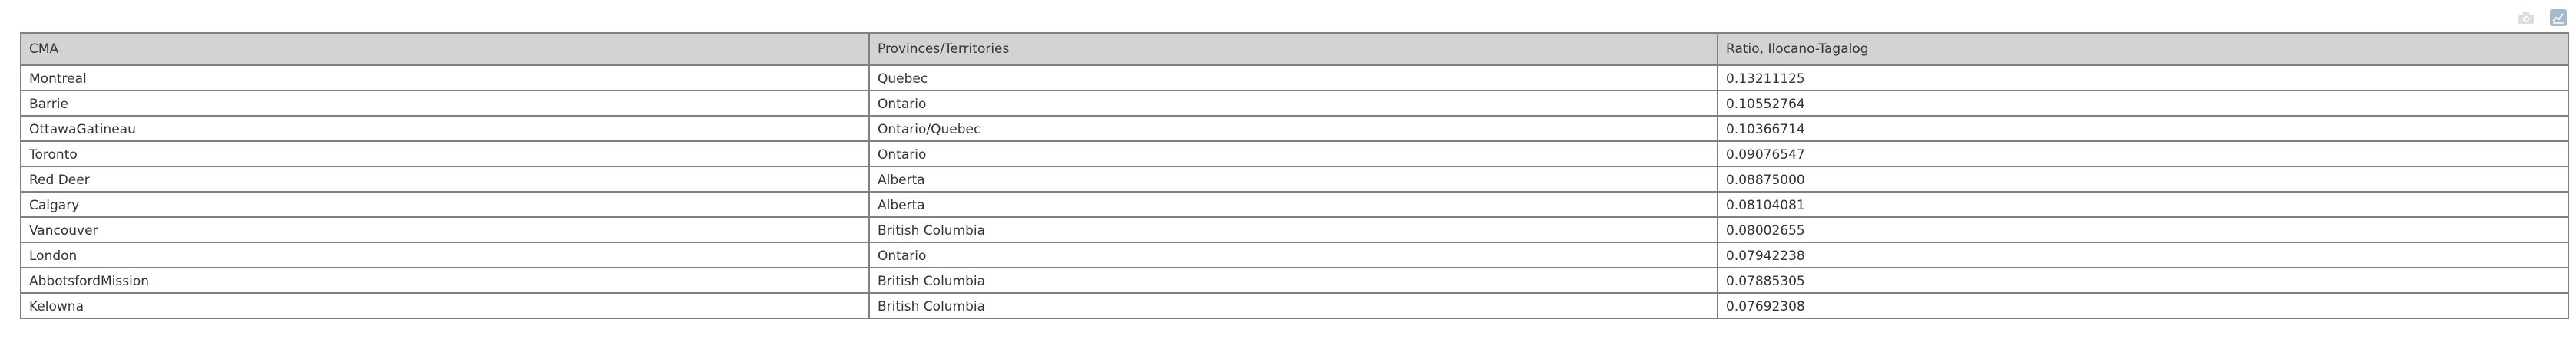 The width and height of the screenshot is (2576, 339). I want to click on cell-cma: Kelowna, so click(445, 305).